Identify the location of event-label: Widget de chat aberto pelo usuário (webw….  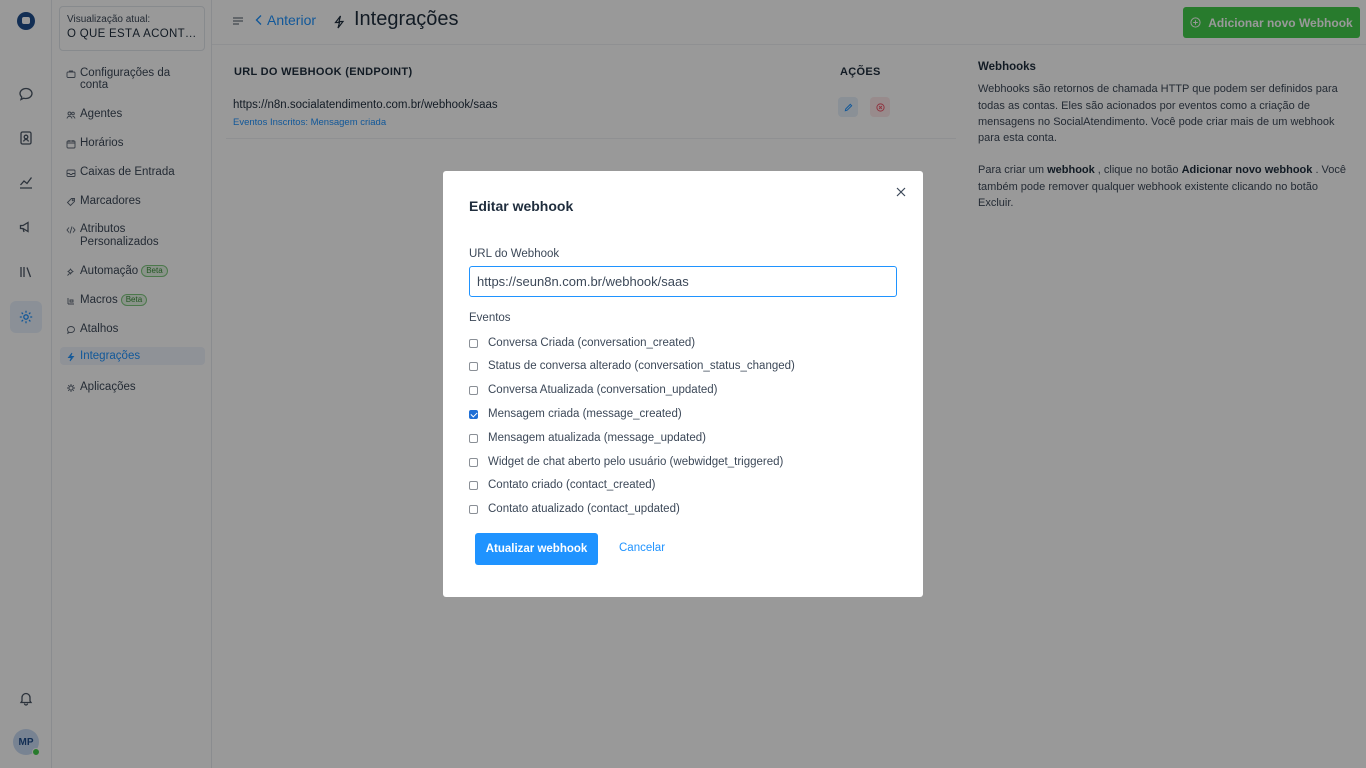
(636, 462).